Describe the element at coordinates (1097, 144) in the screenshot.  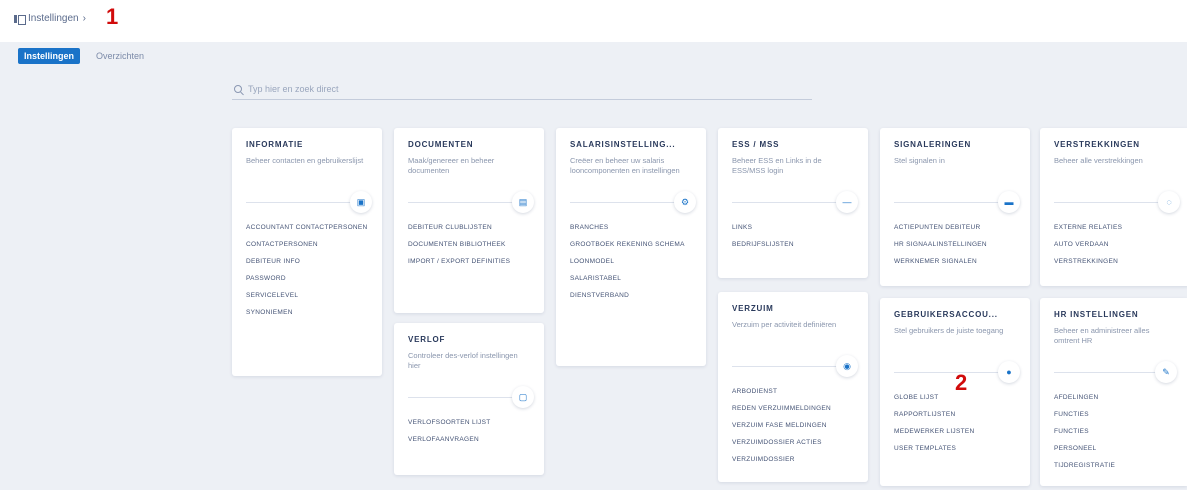
I see `card-title: VERSTREKKINGEN` at that location.